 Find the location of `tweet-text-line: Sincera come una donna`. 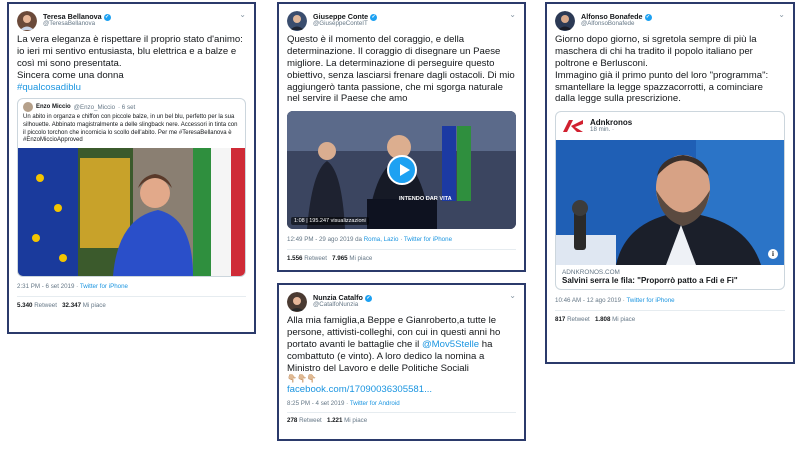

tweet-text-line: Sincera come una donna is located at coordinates (70, 75).